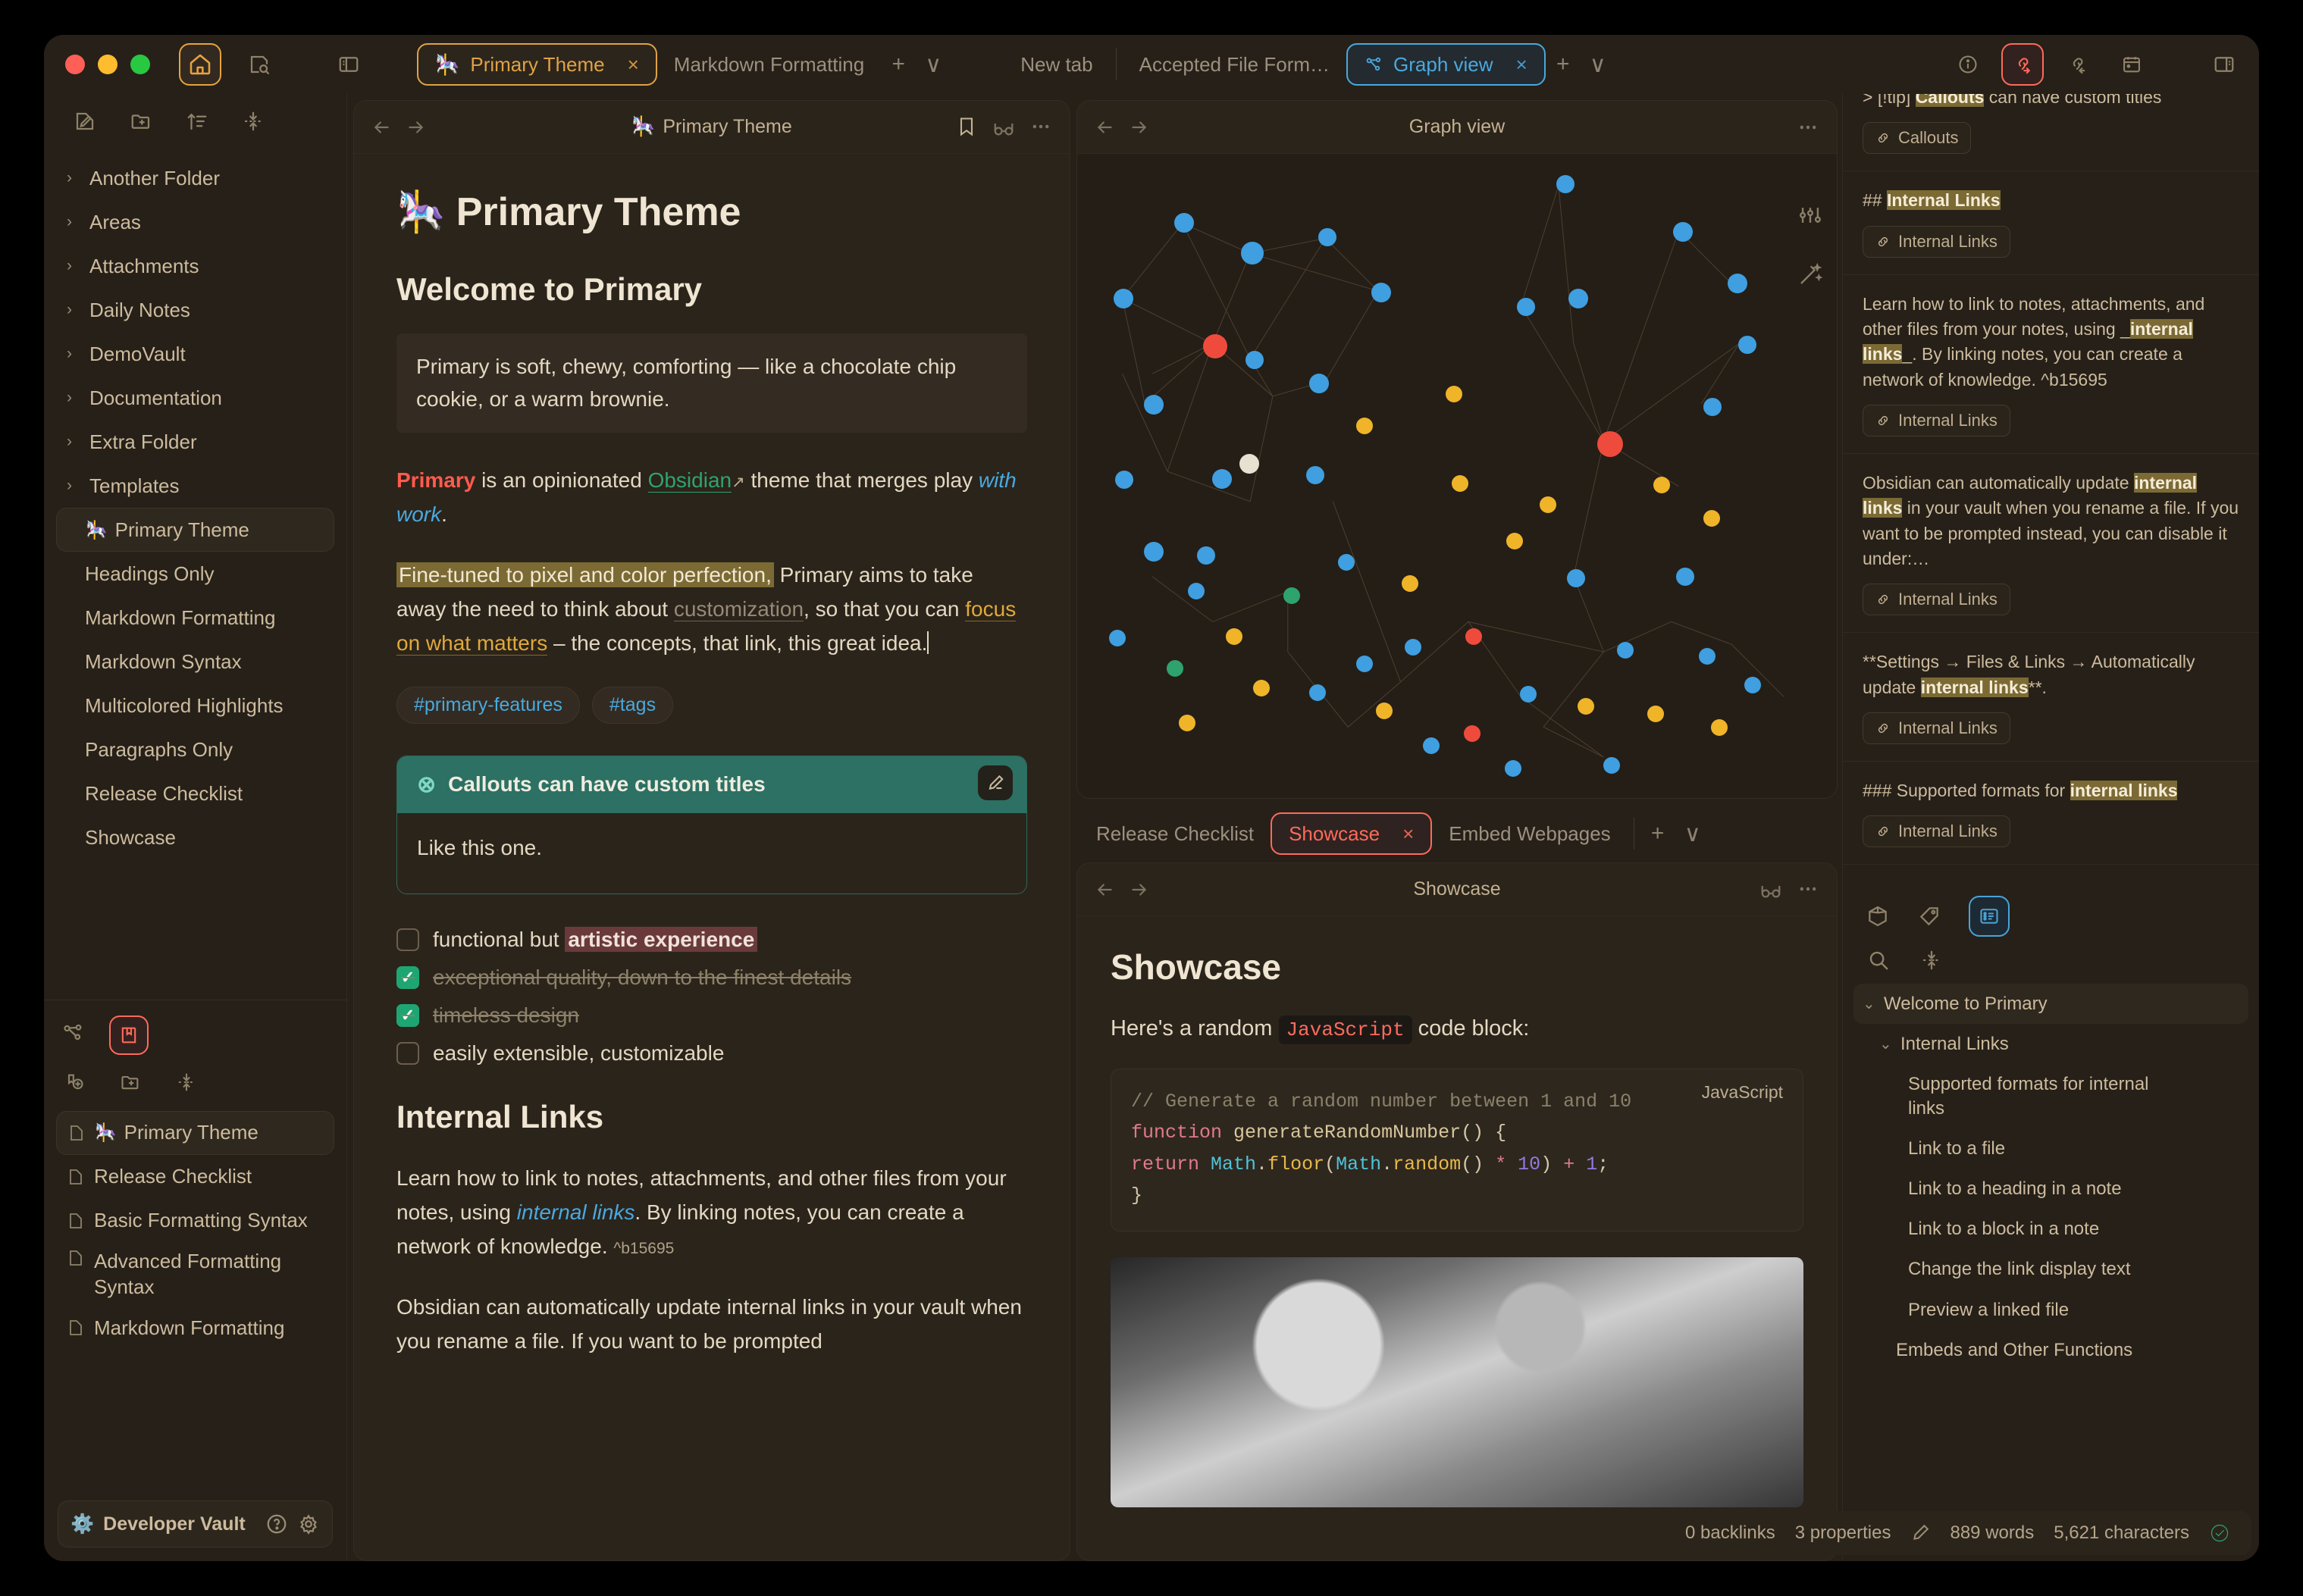 This screenshot has height=1596, width=2303. I want to click on folder-row: › Areas, so click(195, 222).